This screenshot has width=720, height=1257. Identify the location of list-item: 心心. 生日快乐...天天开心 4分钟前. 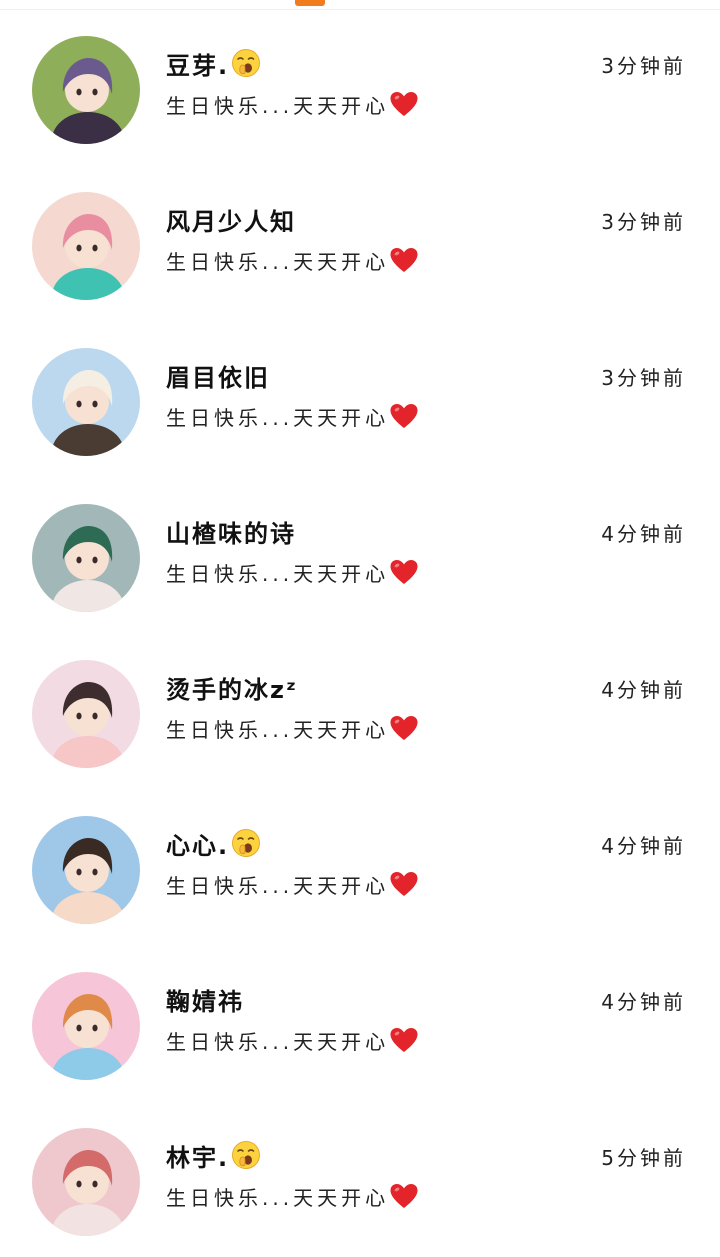
(360, 858).